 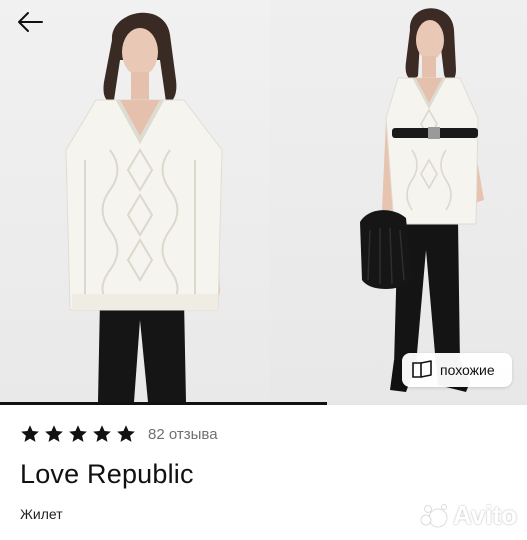 I want to click on avito-watermark: Avito, so click(x=468, y=515).